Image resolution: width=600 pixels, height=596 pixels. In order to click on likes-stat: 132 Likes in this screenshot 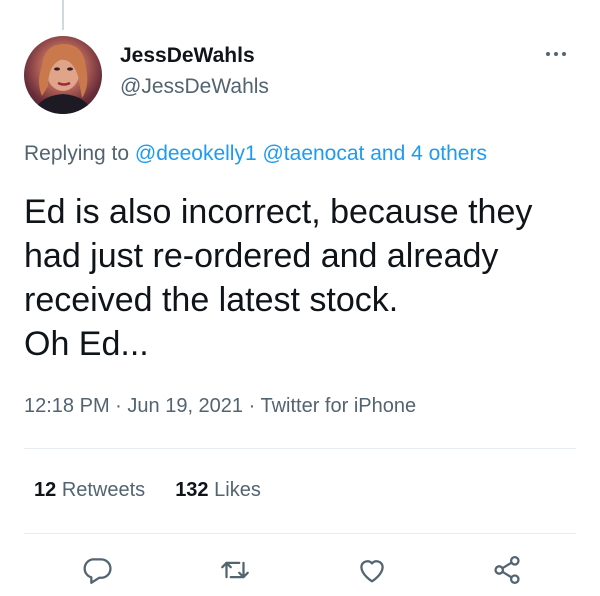, I will do `click(218, 490)`.